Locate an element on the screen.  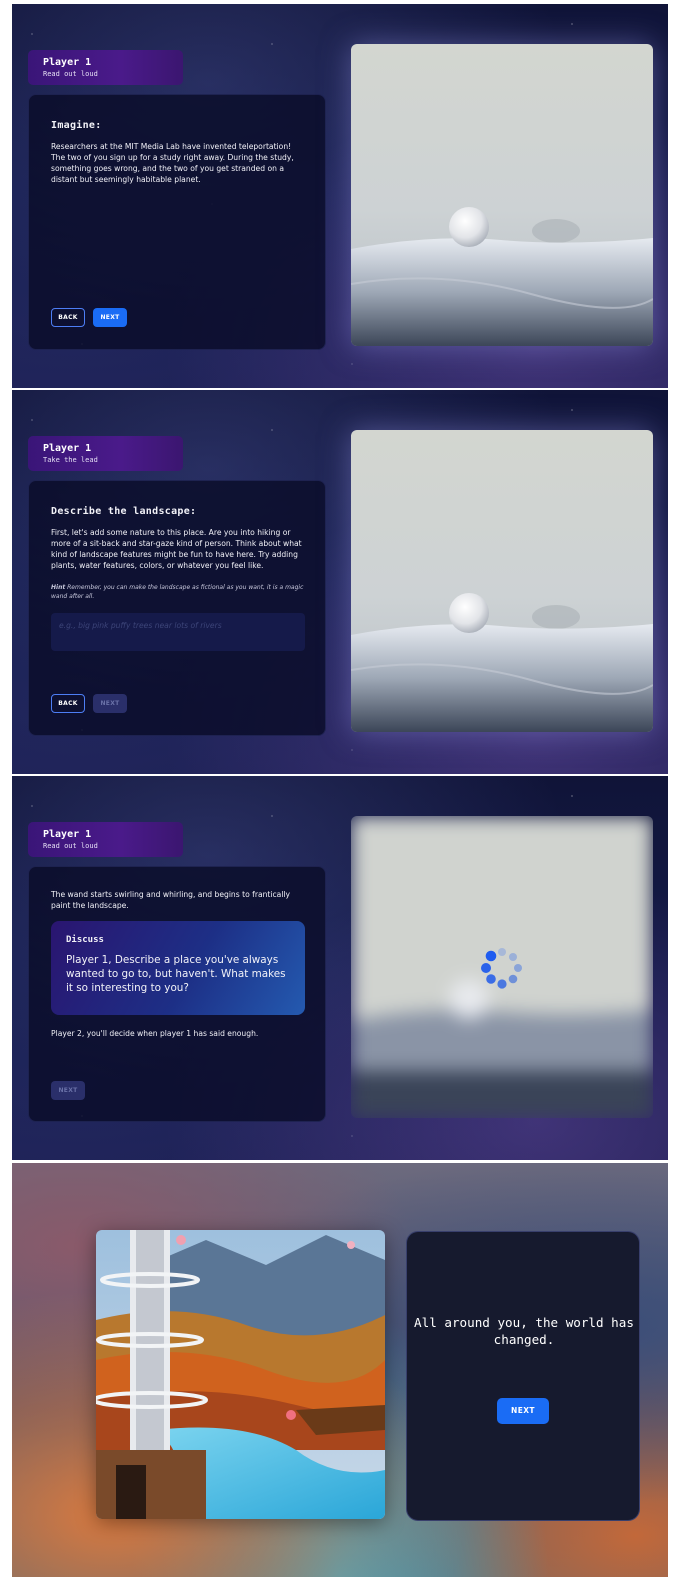
card-heading: Imagine: is located at coordinates (76, 125).